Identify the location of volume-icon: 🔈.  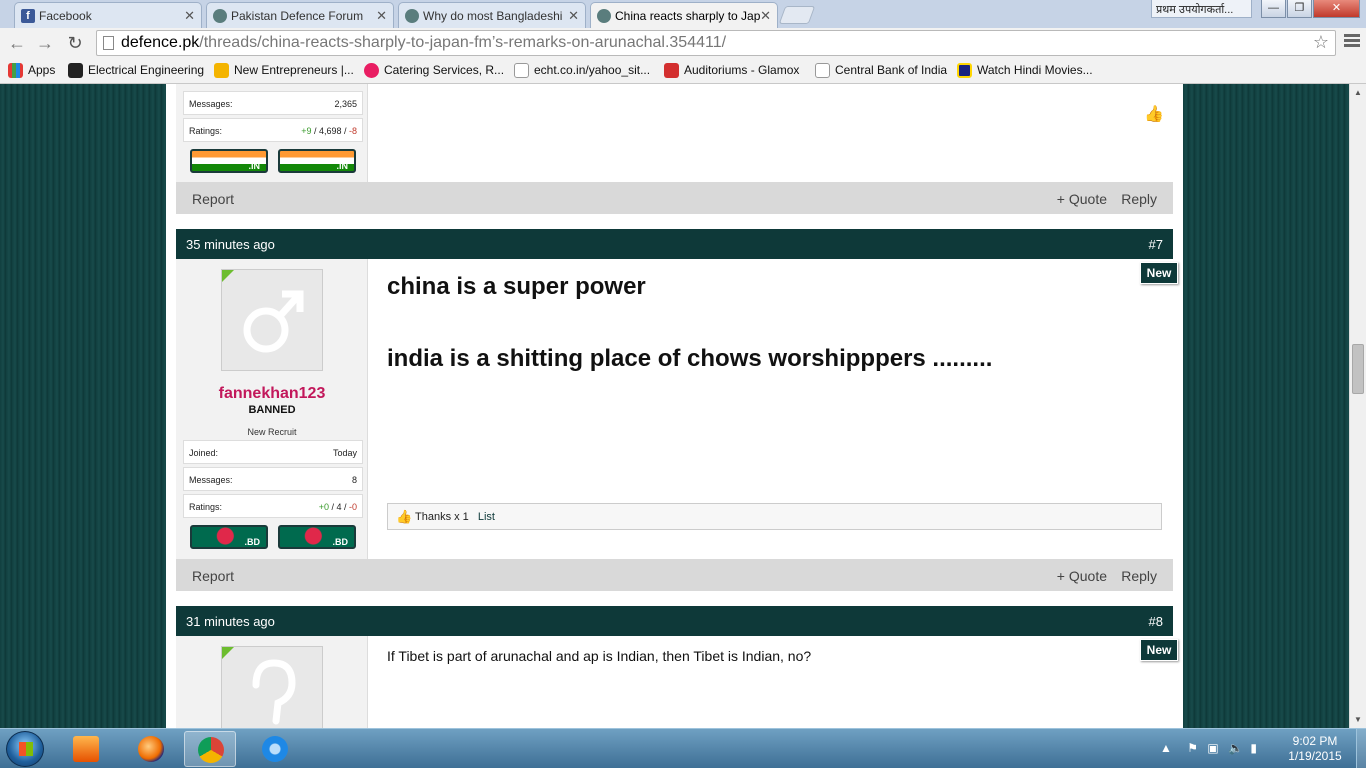
(1235, 748).